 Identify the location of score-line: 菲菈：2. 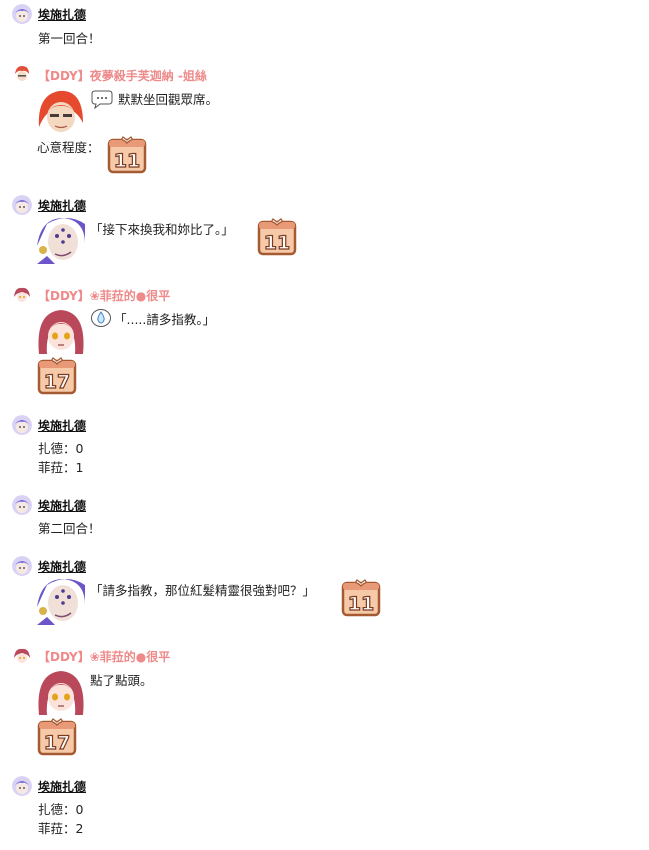
(61, 828).